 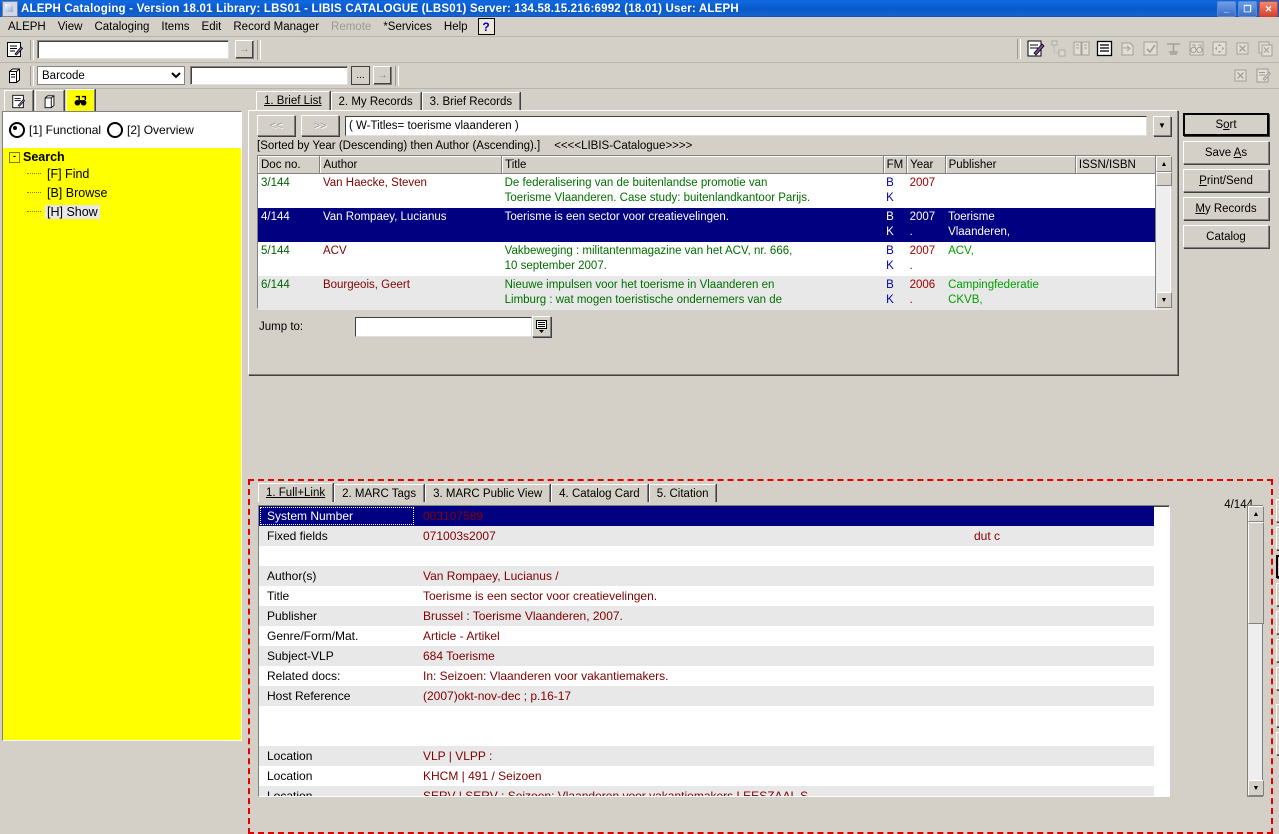 What do you see at coordinates (1256, 514) in the screenshot?
I see `detail-scroll-up-button: ▲` at bounding box center [1256, 514].